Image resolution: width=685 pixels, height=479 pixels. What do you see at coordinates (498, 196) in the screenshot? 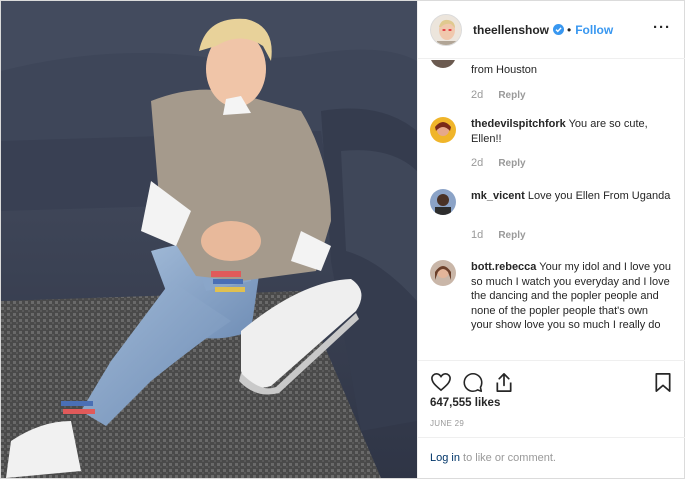
I see `comment-username: mk_vicent` at bounding box center [498, 196].